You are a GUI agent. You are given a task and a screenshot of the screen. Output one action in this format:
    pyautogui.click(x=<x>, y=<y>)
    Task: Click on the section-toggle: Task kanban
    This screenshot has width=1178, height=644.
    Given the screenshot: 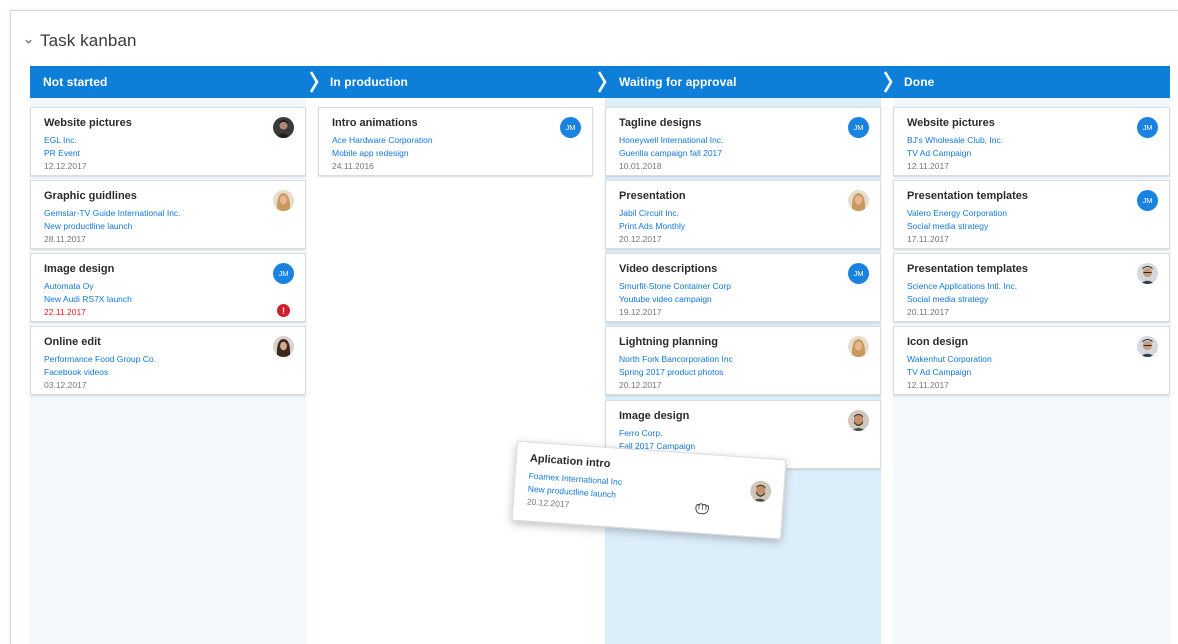 What is the action you would take?
    pyautogui.click(x=80, y=41)
    